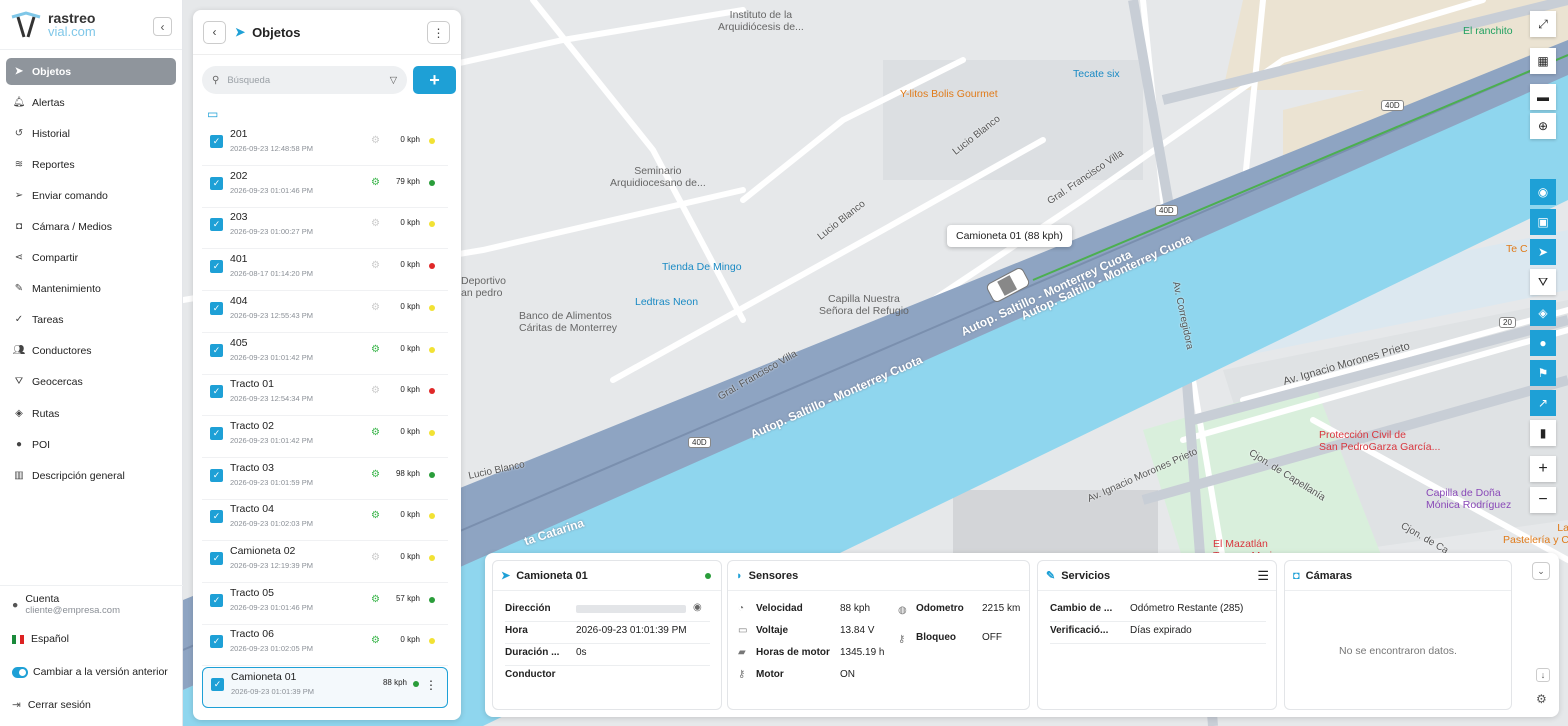 The image size is (1568, 726). Describe the element at coordinates (66, 604) in the screenshot. I see `account-menu: ● Cuenta cliente@empresa.com` at that location.